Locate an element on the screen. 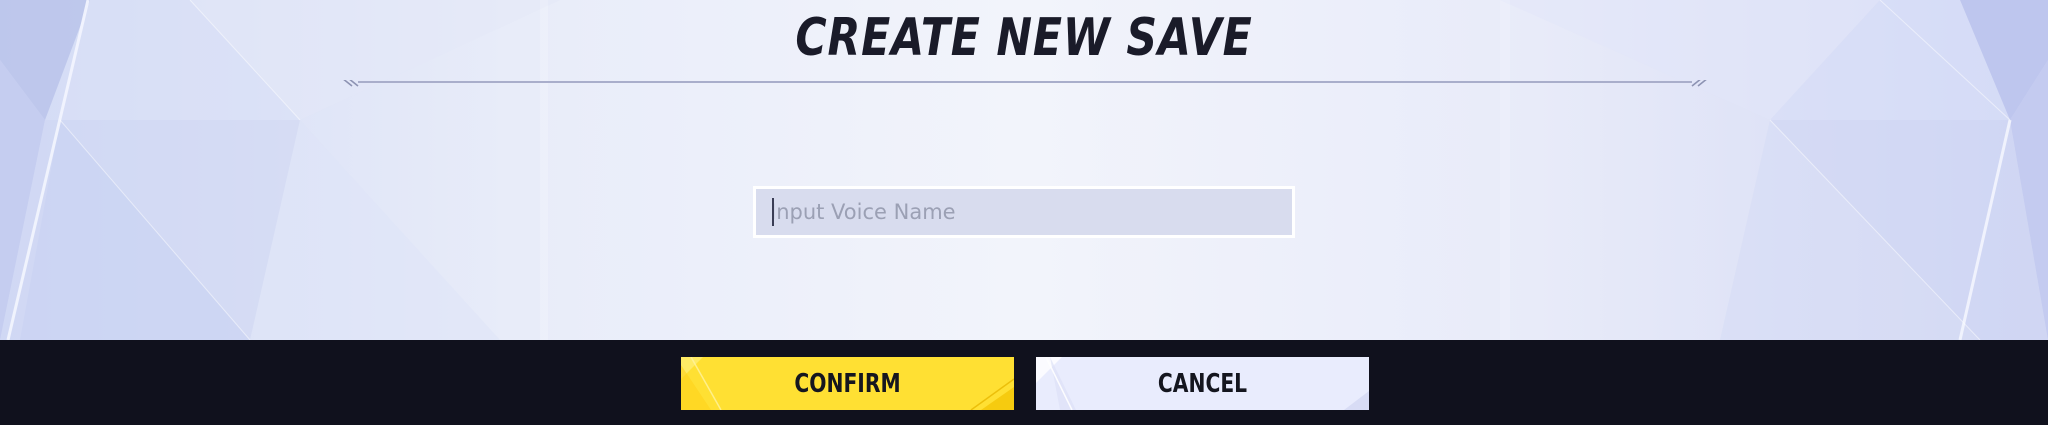 The image size is (2048, 425). confirm-button: CONFIRM is located at coordinates (847, 383).